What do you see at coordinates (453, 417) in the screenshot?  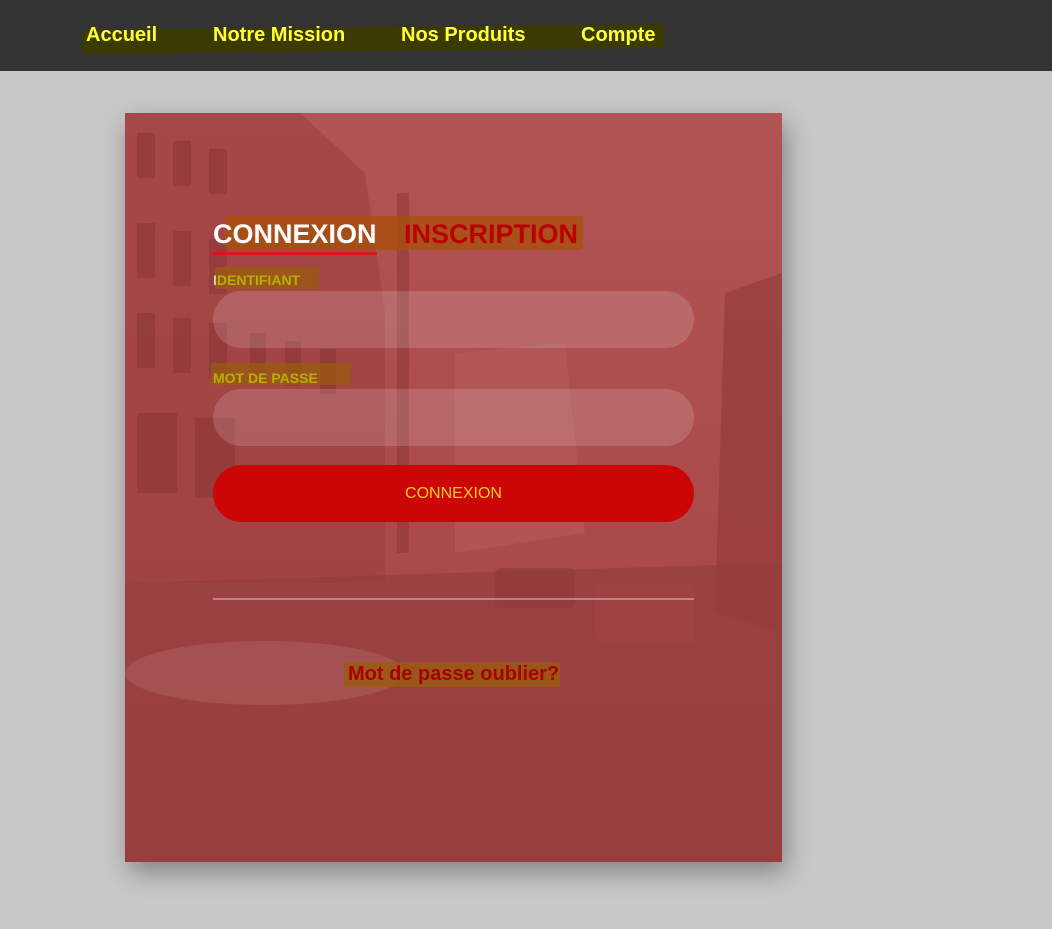 I see `password-input` at bounding box center [453, 417].